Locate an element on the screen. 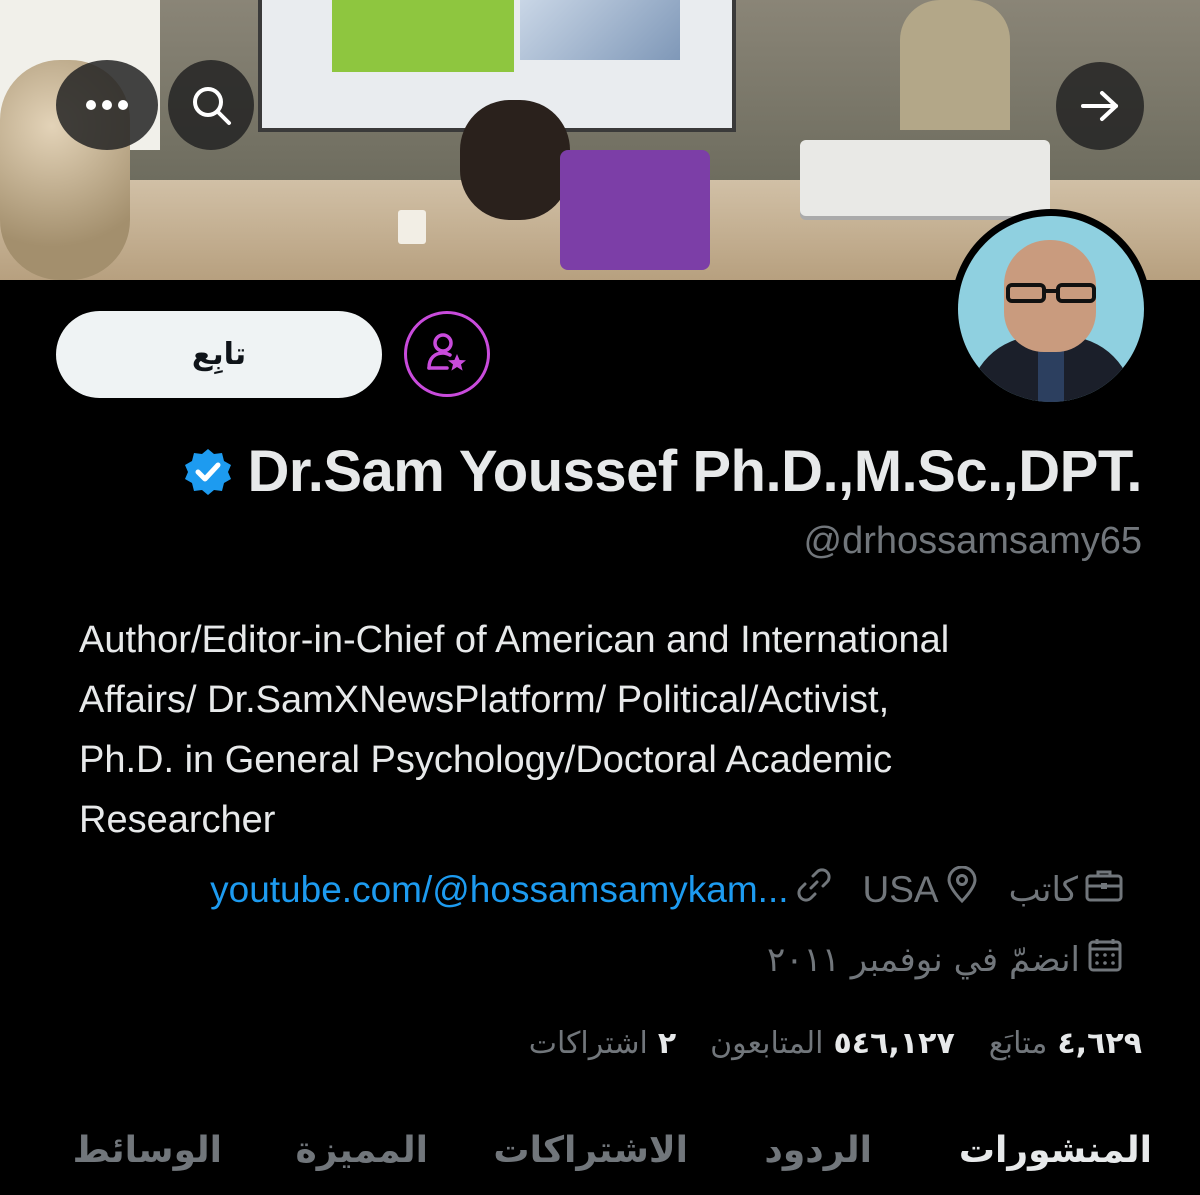  tab-highlights: المميزة is located at coordinates (362, 1150).